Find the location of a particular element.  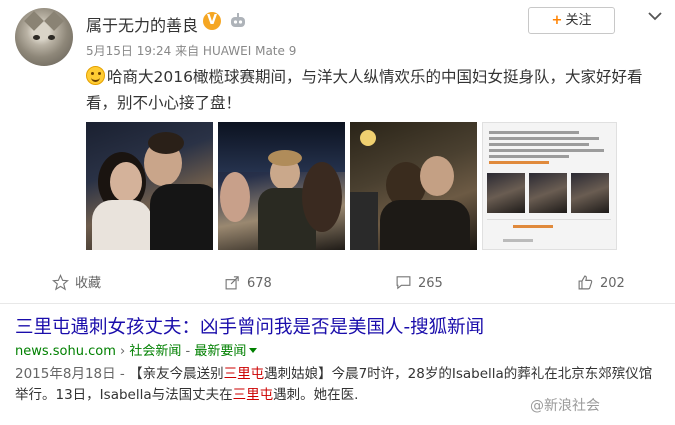

favorite-button: 收藏 is located at coordinates (76, 284).